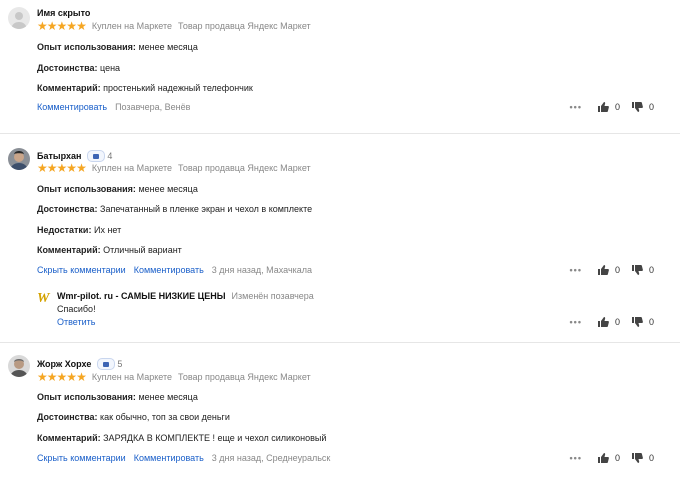  I want to click on comment-value: Отличный вариант, so click(142, 250).